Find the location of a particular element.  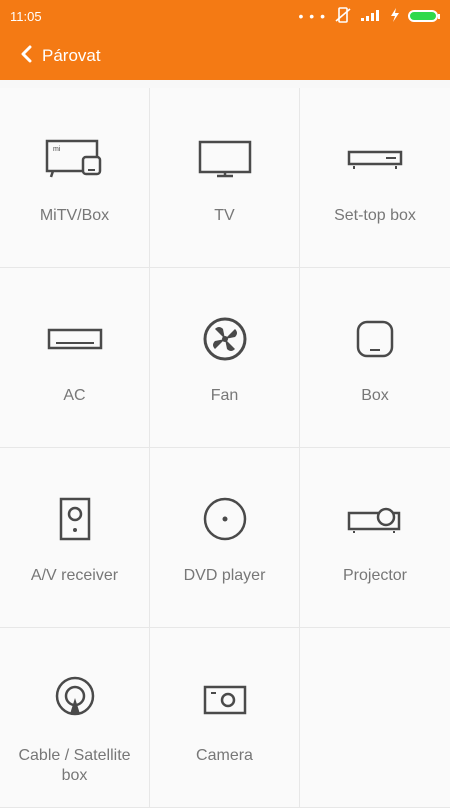

back-arrow-icon is located at coordinates (26, 56).